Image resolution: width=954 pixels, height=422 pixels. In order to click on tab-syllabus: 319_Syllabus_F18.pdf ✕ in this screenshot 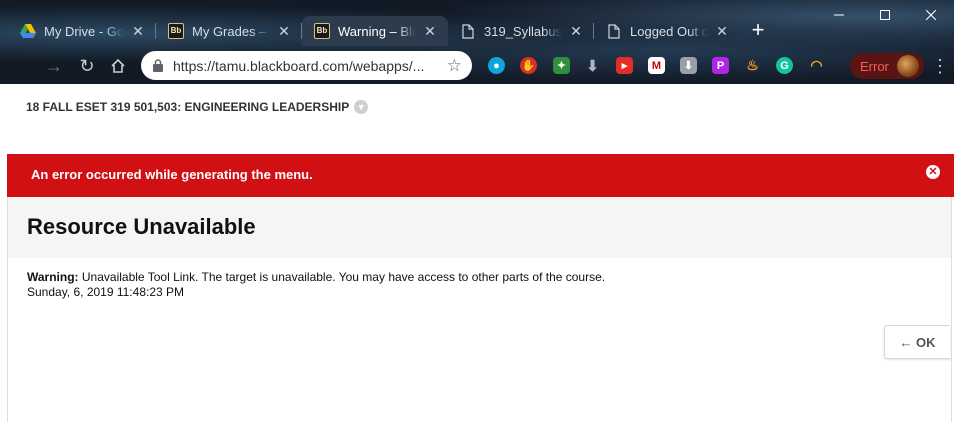, I will do `click(521, 31)`.